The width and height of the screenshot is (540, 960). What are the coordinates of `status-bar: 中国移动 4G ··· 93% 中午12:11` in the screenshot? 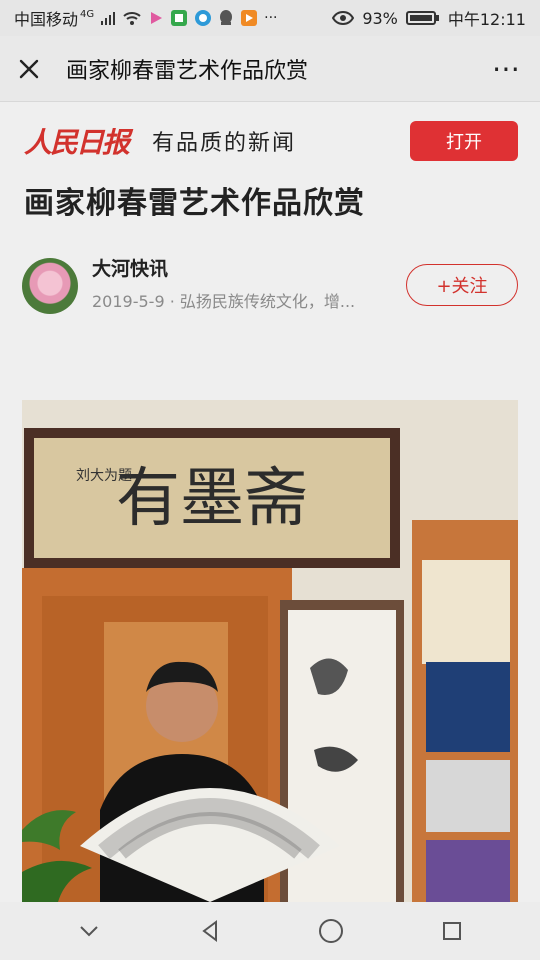 It's located at (270, 18).